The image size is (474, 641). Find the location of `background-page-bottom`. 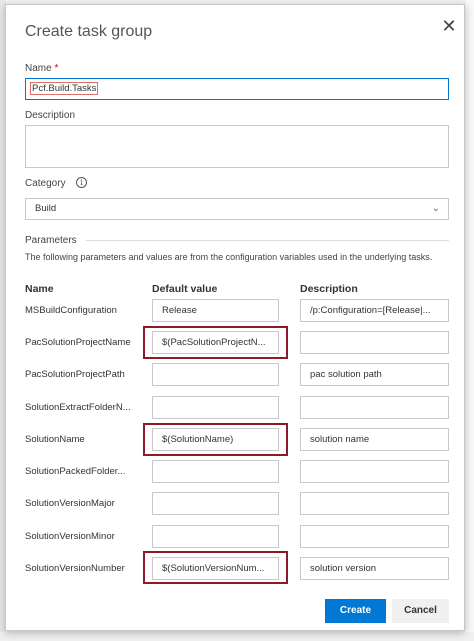

background-page-bottom is located at coordinates (237, 636).